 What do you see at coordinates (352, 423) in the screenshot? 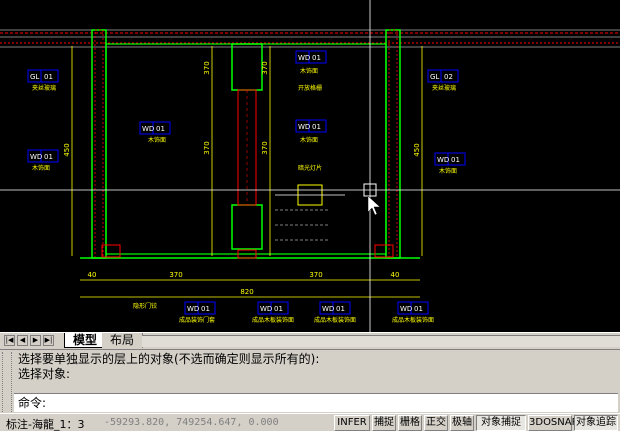
I see `status-toggle-button: INFER` at bounding box center [352, 423].